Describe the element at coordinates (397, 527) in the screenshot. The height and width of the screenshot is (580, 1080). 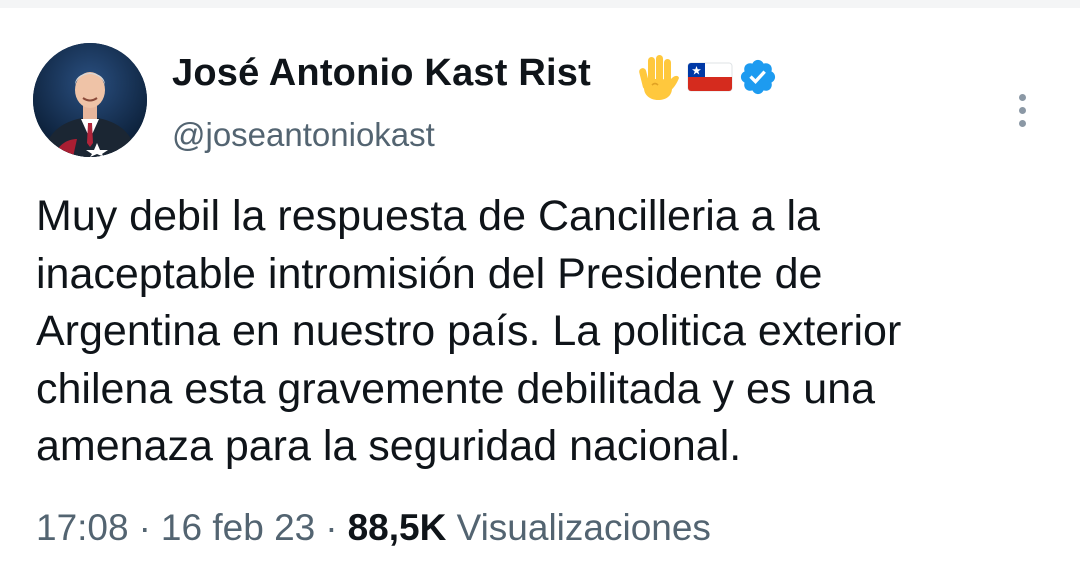
I see `views-count: 88,5K` at that location.